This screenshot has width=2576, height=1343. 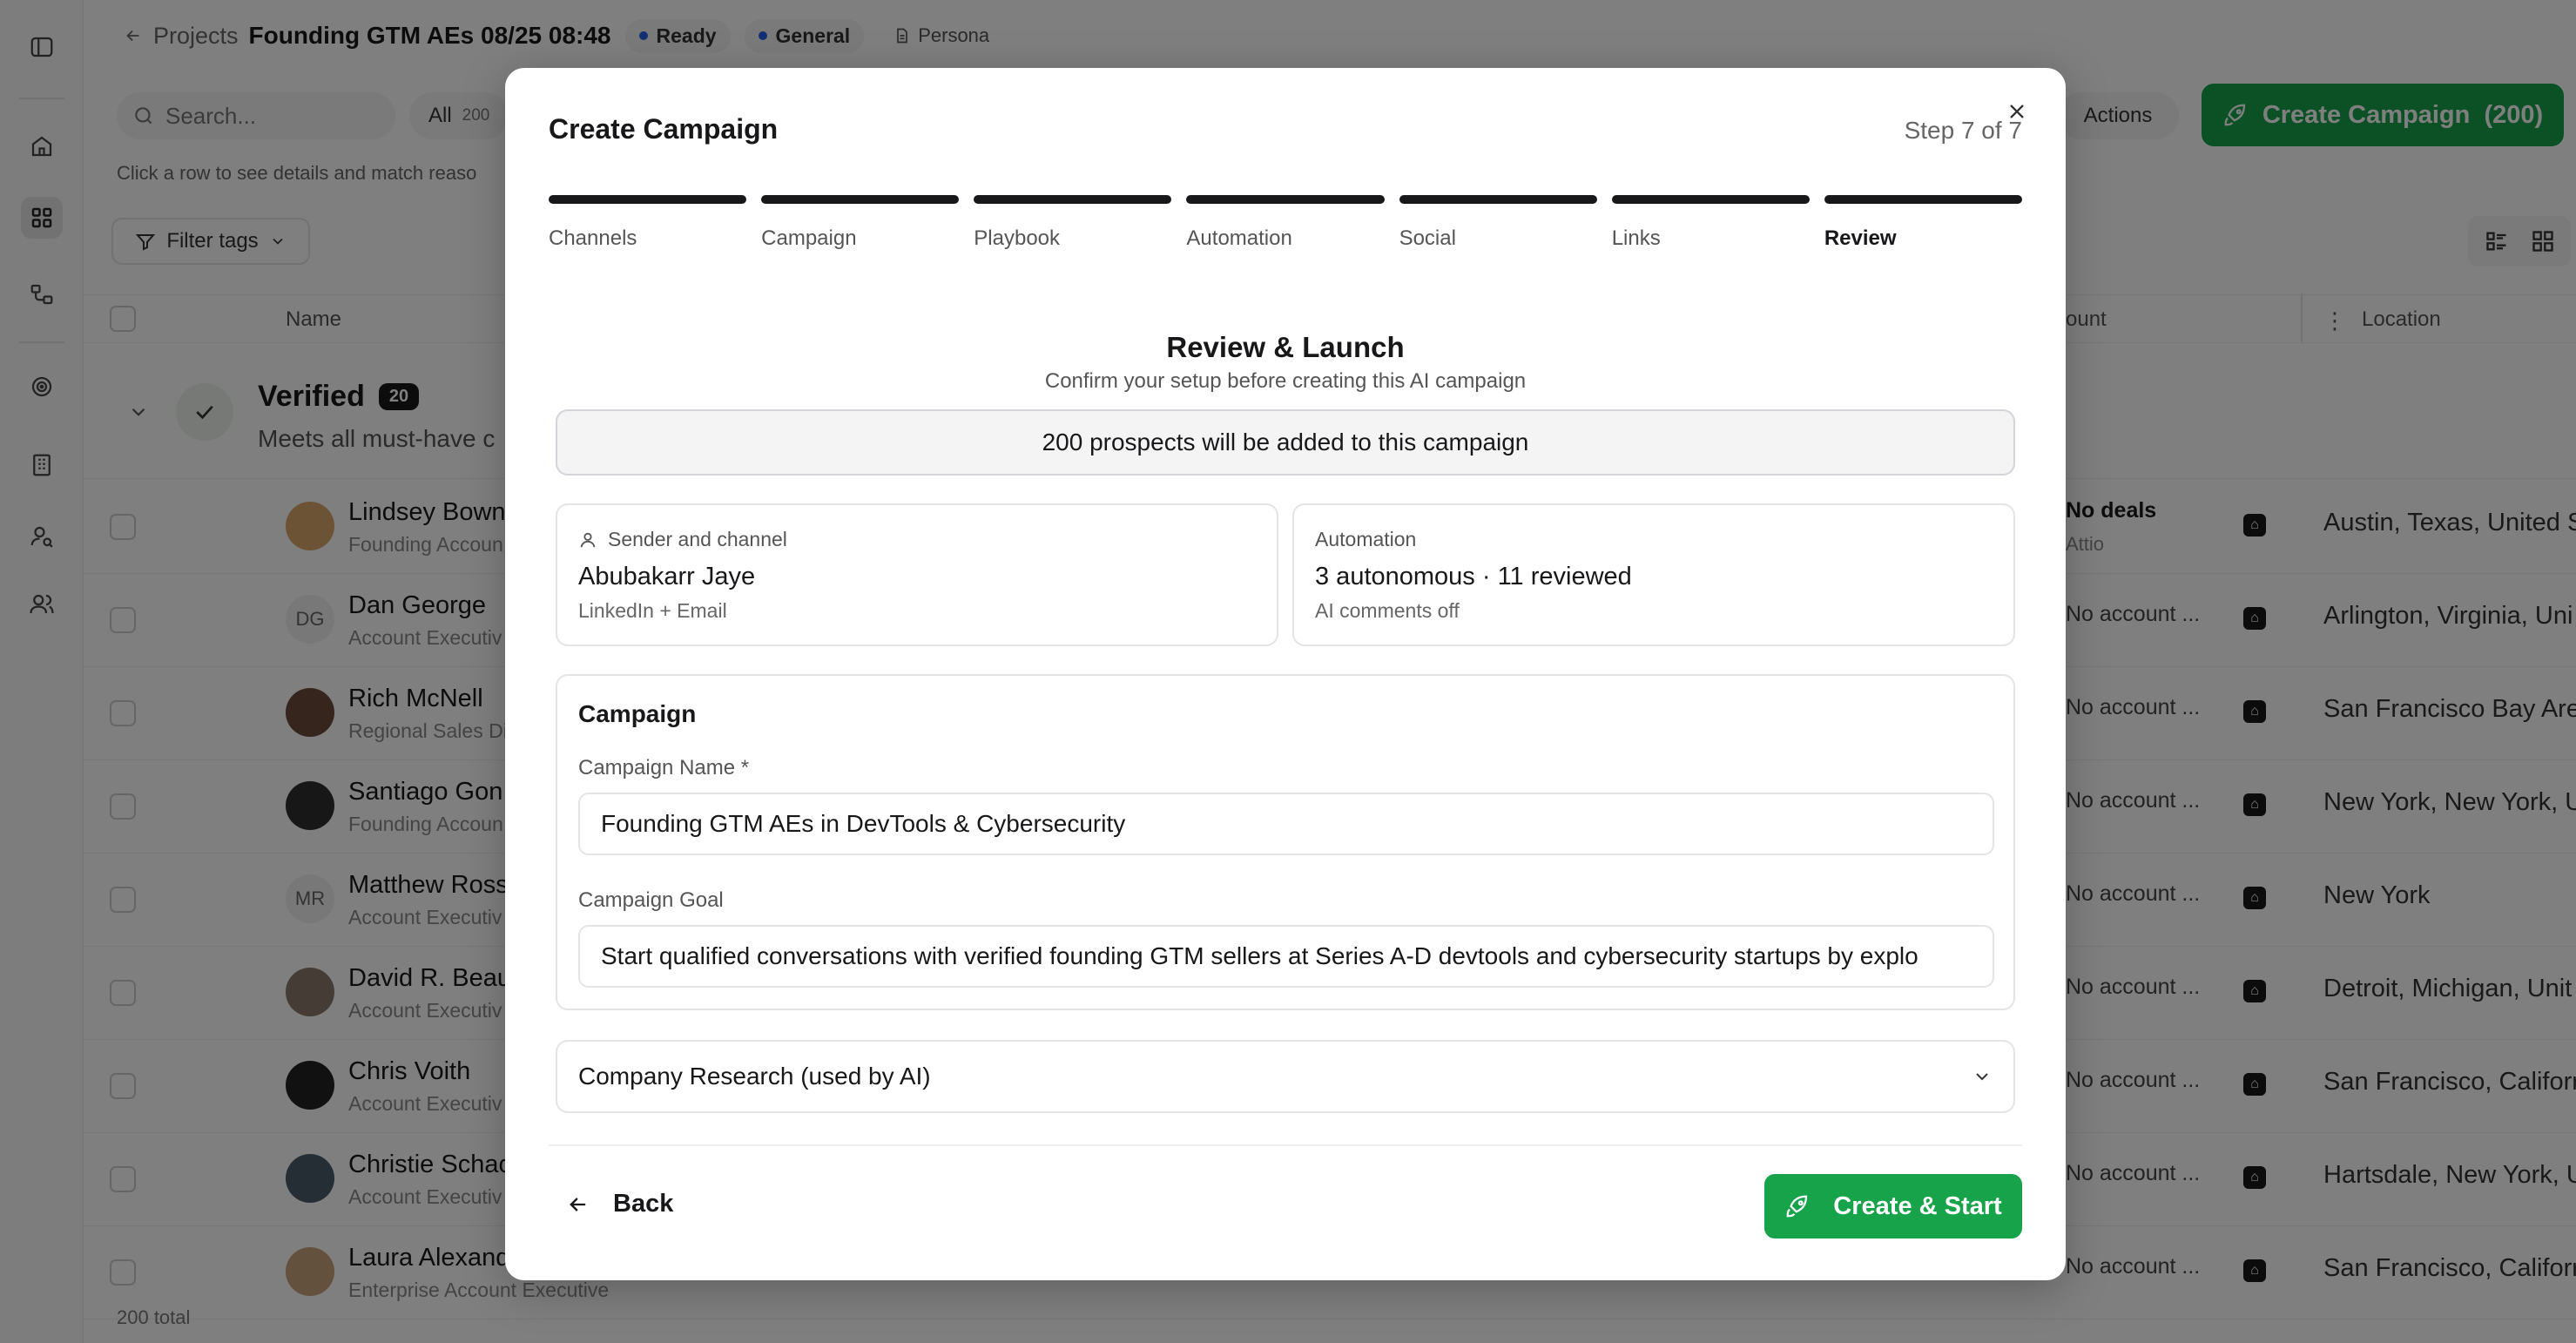 What do you see at coordinates (1923, 223) in the screenshot?
I see `step-review: Review` at bounding box center [1923, 223].